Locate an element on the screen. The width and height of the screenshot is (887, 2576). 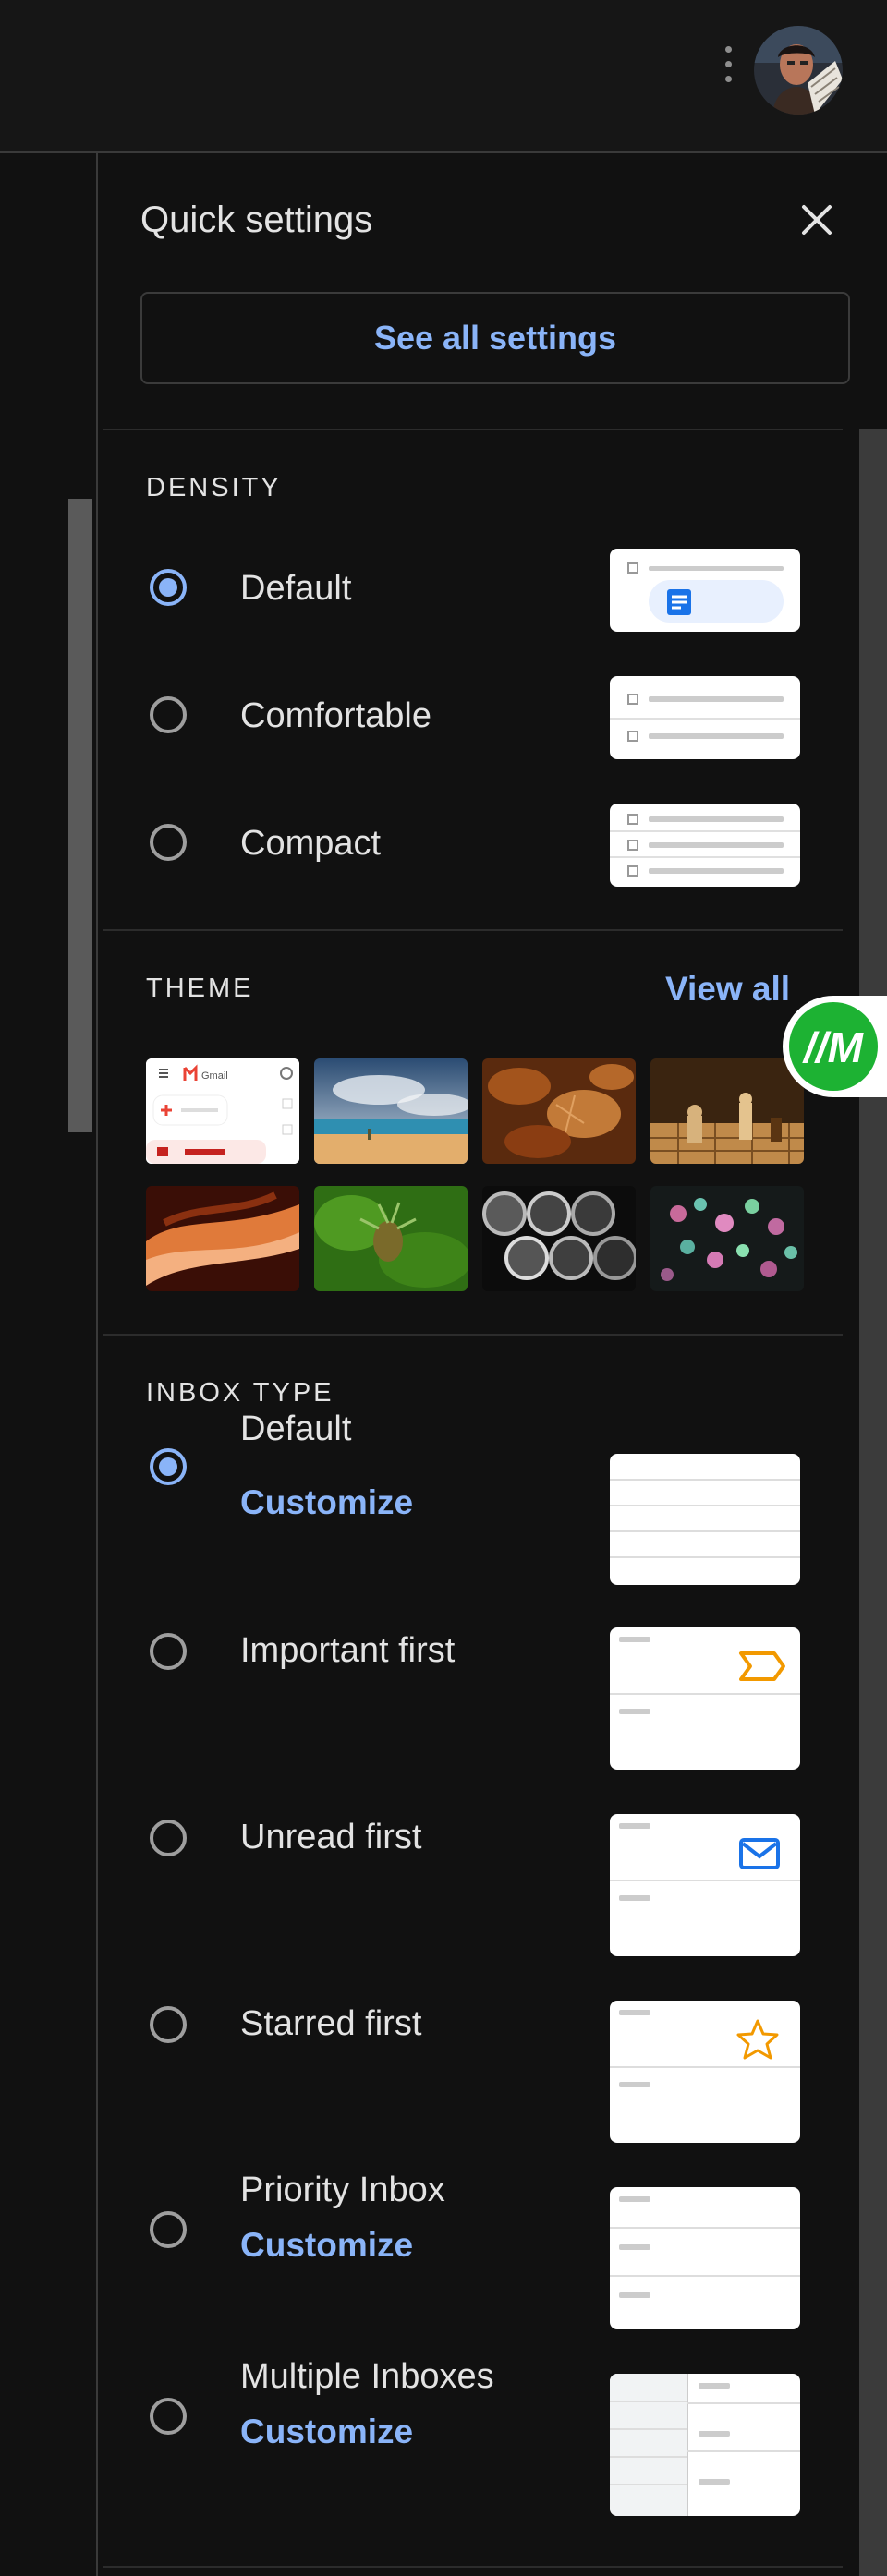
density-comfortable-label: Comfortable is located at coordinates (335, 715).